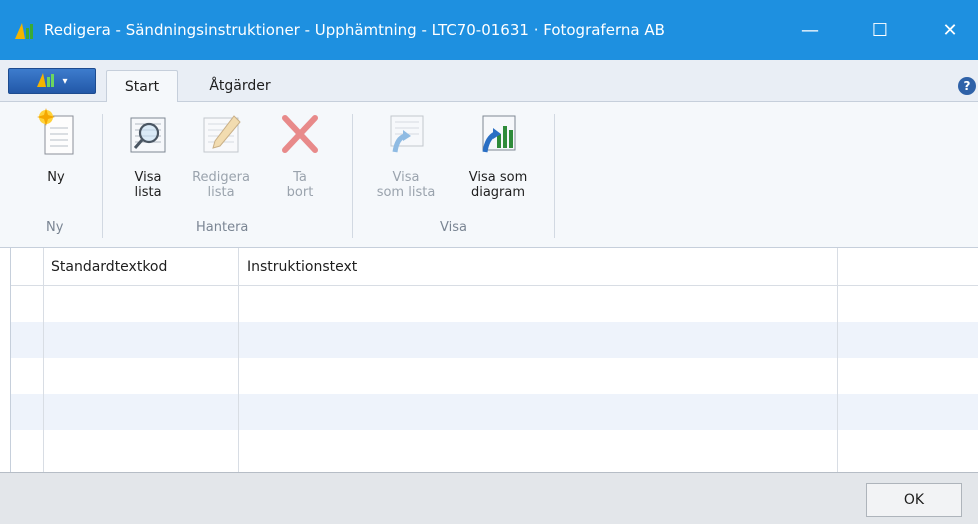 Image resolution: width=978 pixels, height=524 pixels. I want to click on grid-header: Standardtextkod Instruktionstext, so click(494, 267).